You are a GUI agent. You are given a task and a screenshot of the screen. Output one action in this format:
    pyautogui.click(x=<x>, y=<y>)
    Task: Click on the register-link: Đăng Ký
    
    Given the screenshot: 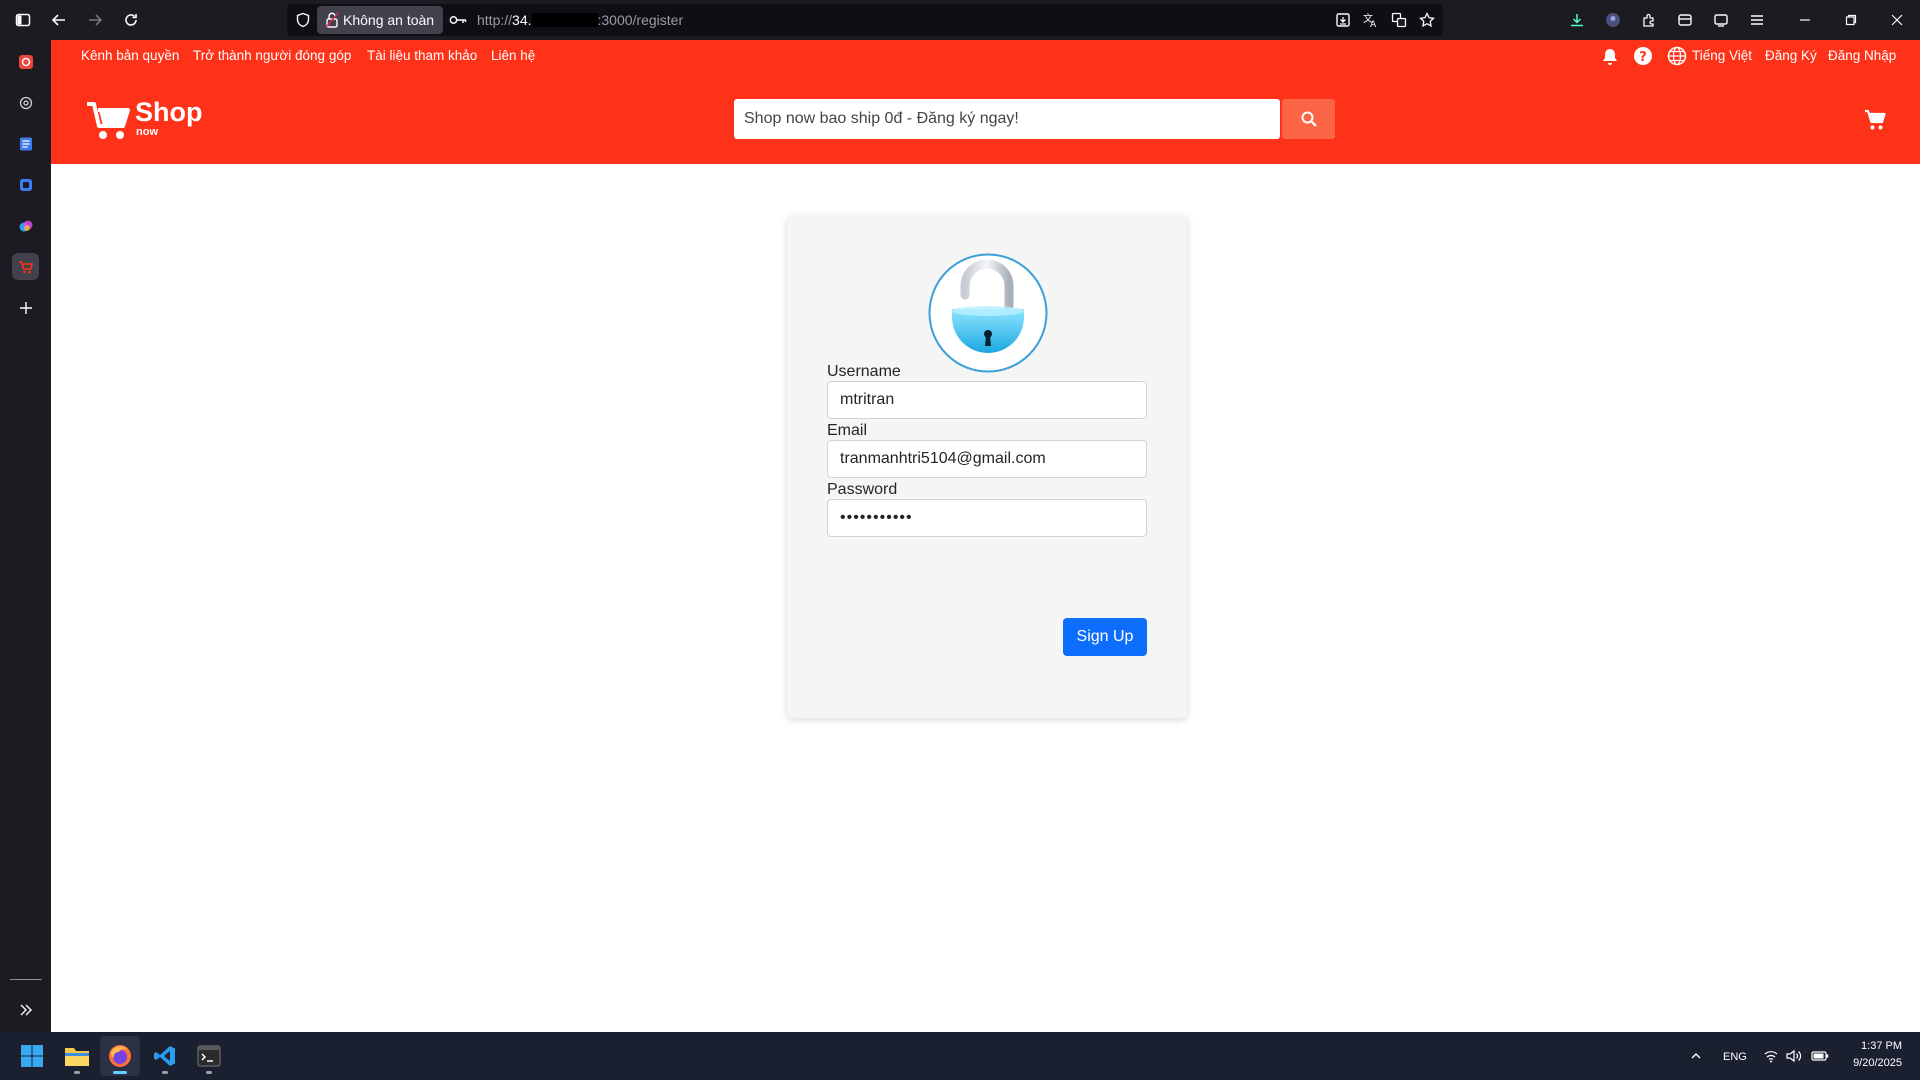 What is the action you would take?
    pyautogui.click(x=1791, y=55)
    